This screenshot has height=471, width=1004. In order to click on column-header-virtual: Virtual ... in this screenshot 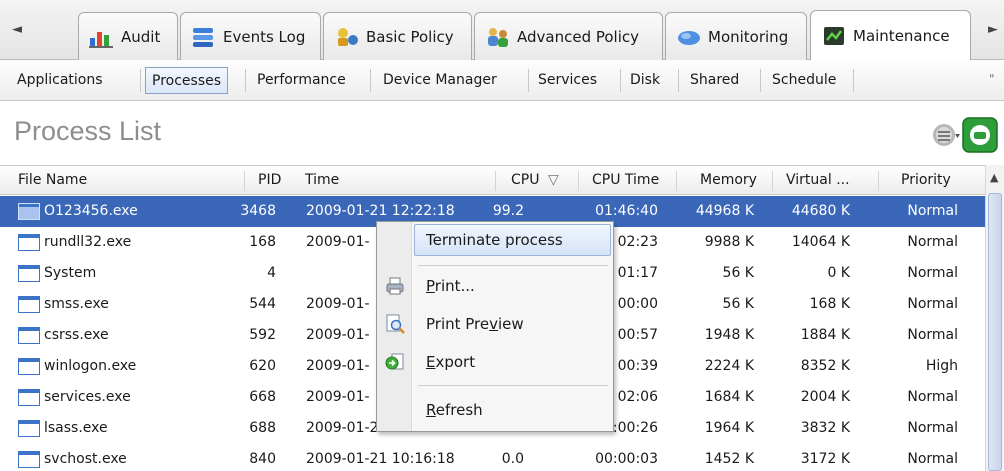, I will do `click(818, 180)`.